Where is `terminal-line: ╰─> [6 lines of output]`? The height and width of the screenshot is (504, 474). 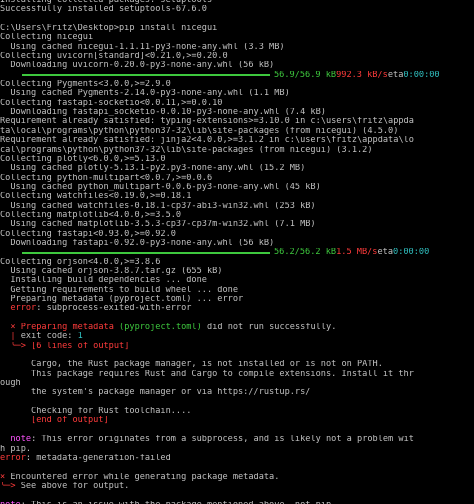
terminal-line: ╰─> [6 lines of output] is located at coordinates (237, 346).